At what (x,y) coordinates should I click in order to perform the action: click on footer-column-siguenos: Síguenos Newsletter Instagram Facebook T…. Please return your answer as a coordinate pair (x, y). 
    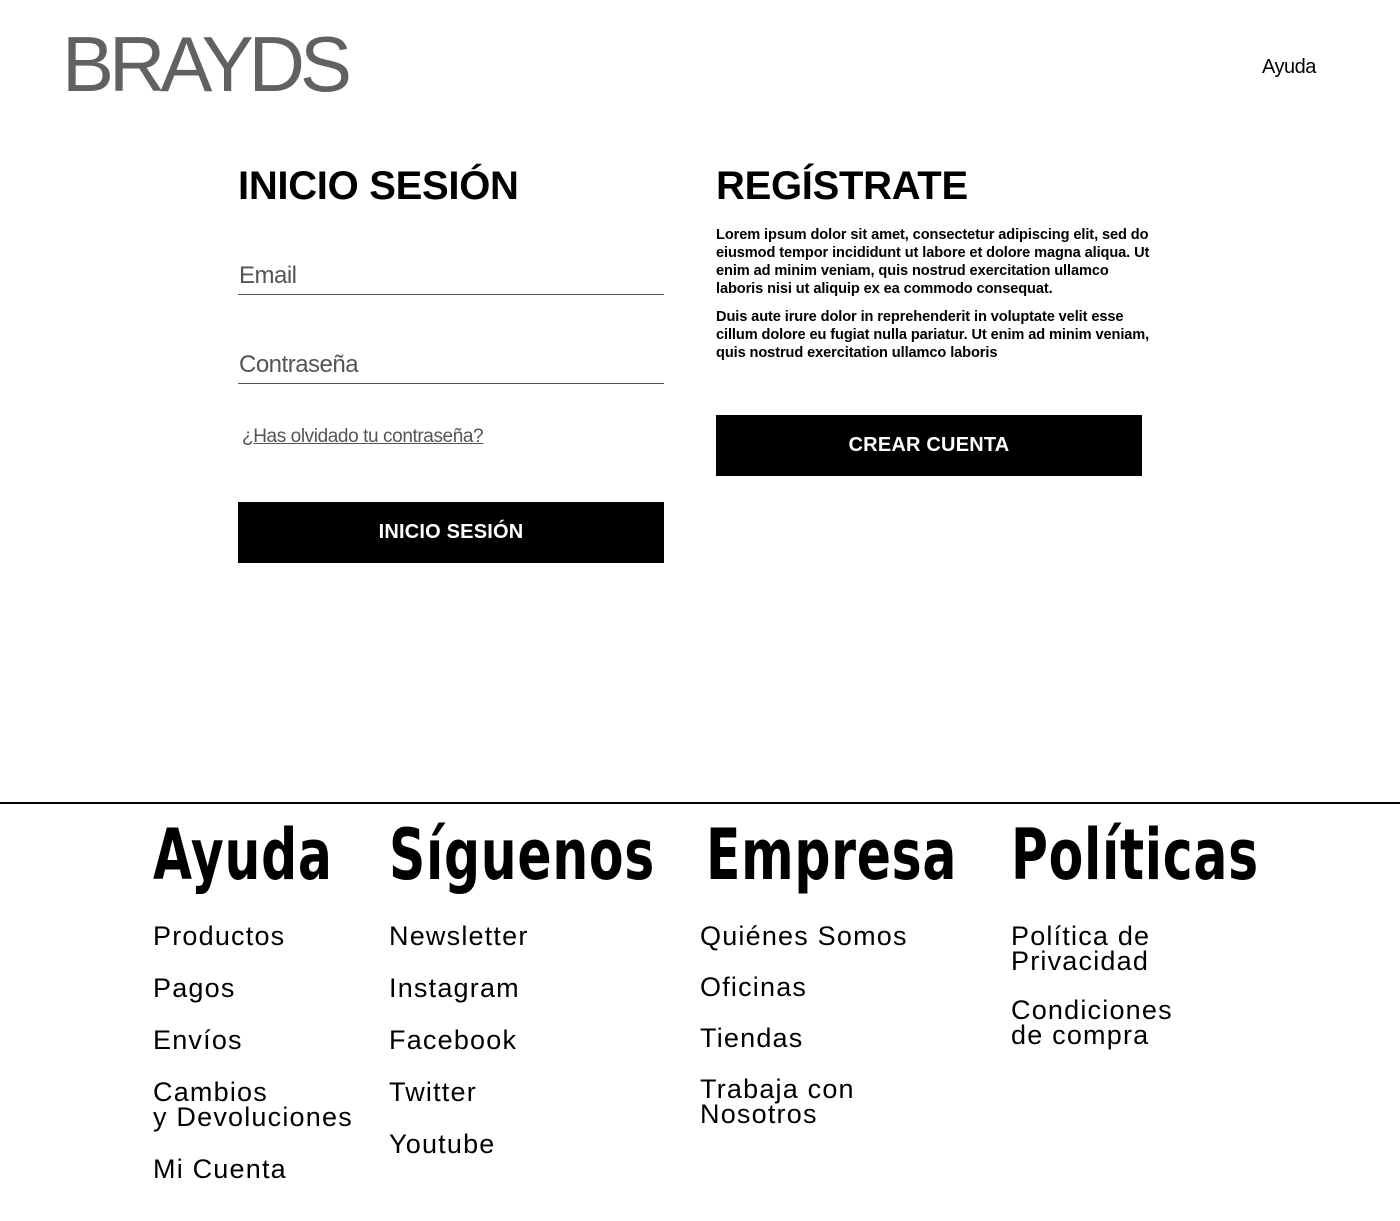
    Looking at the image, I should click on (573, 985).